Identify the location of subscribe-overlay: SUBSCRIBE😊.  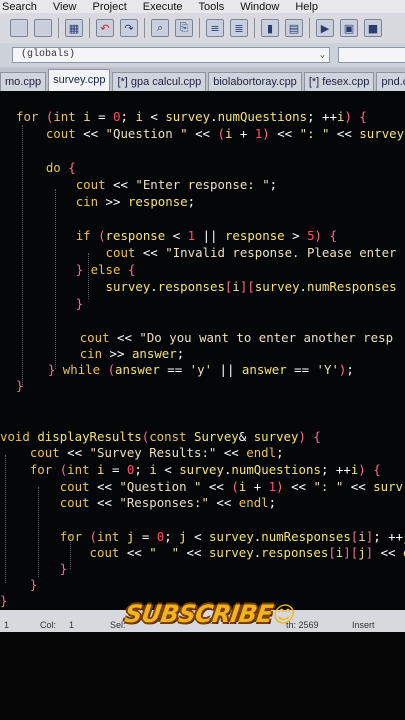
(210, 614).